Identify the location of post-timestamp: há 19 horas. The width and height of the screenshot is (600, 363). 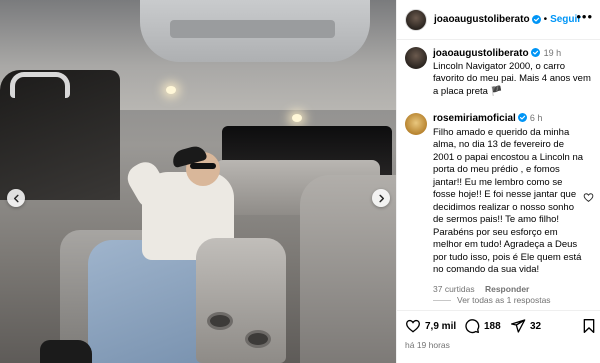
(427, 345).